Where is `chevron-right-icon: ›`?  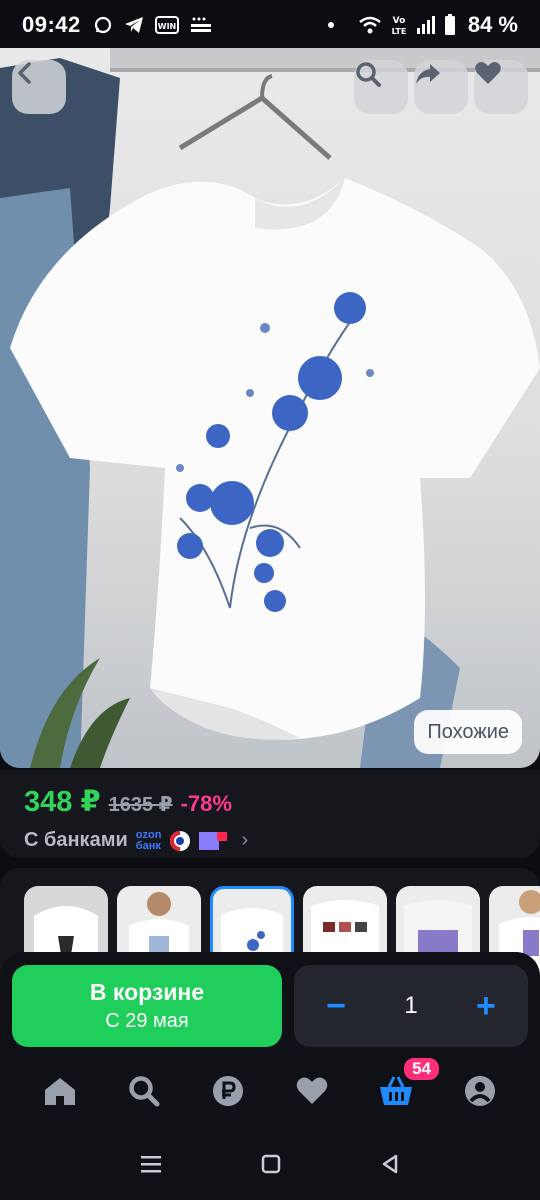
chevron-right-icon: › is located at coordinates (245, 840).